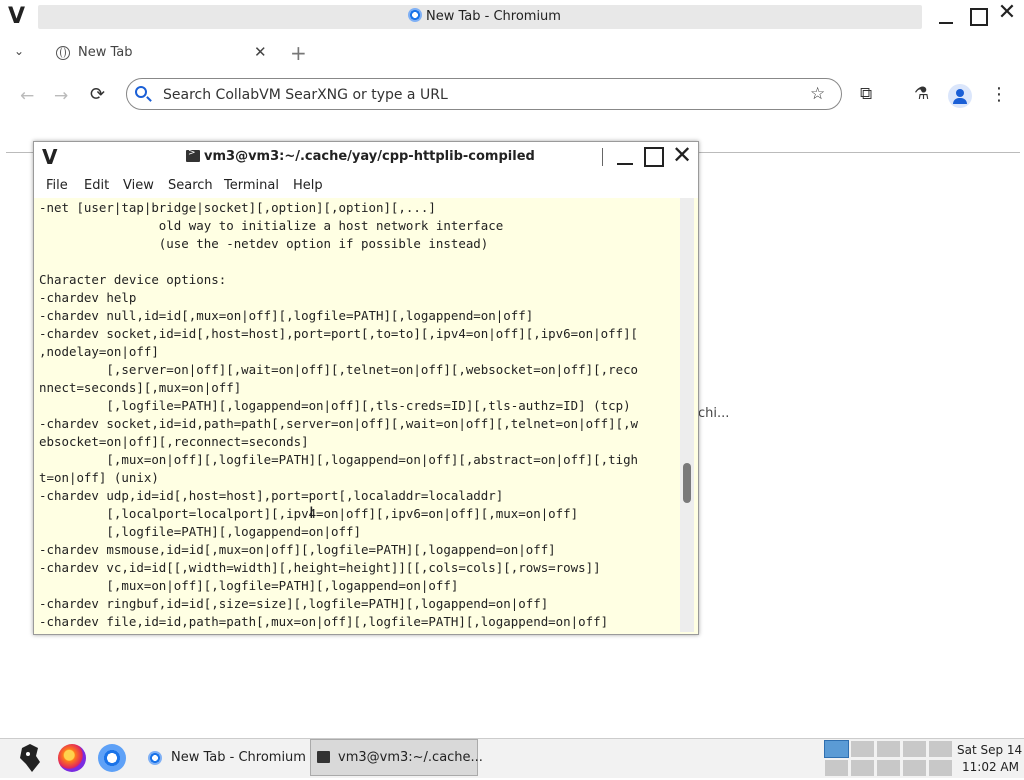 The width and height of the screenshot is (1024, 780). What do you see at coordinates (190, 185) in the screenshot?
I see `menu-search: Search` at bounding box center [190, 185].